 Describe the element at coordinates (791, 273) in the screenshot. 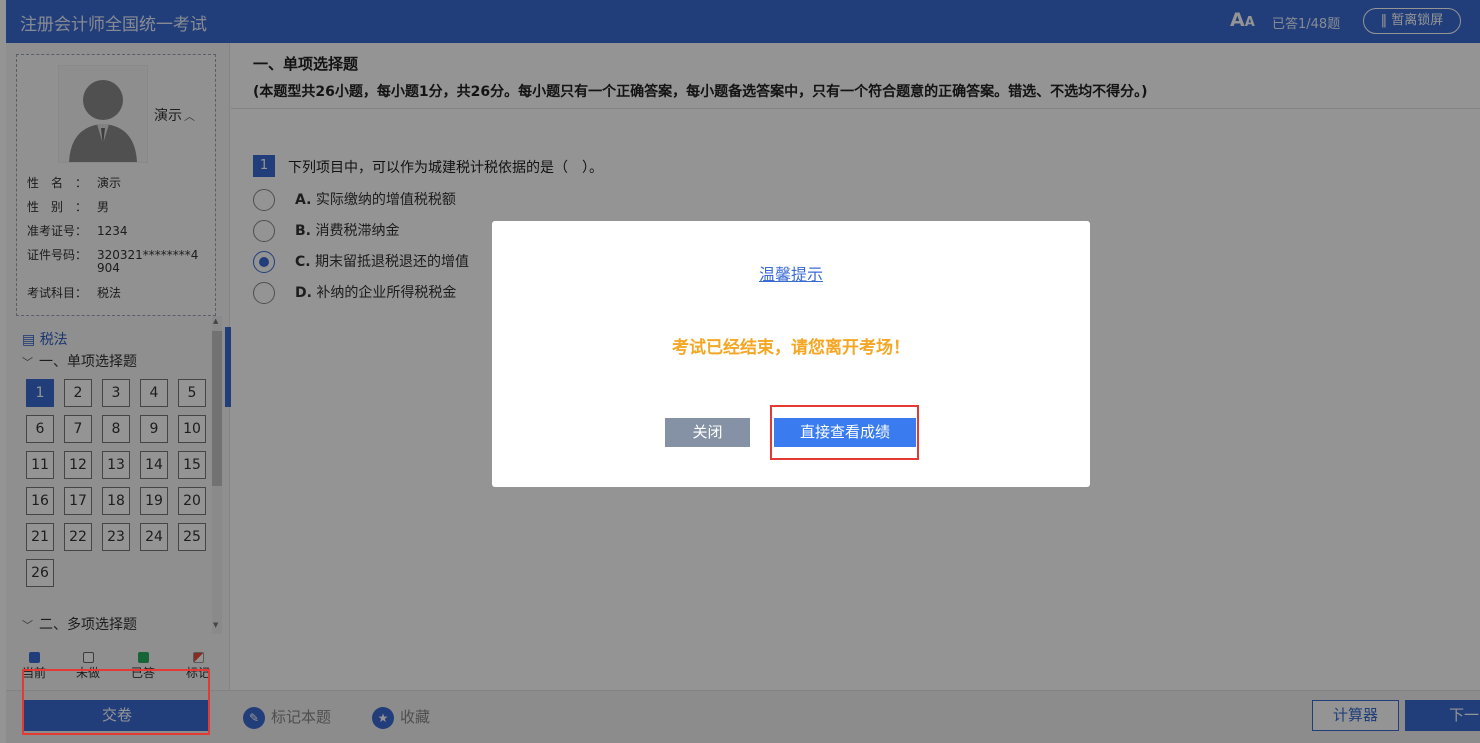

I see `dialog-title: 温馨提示` at that location.